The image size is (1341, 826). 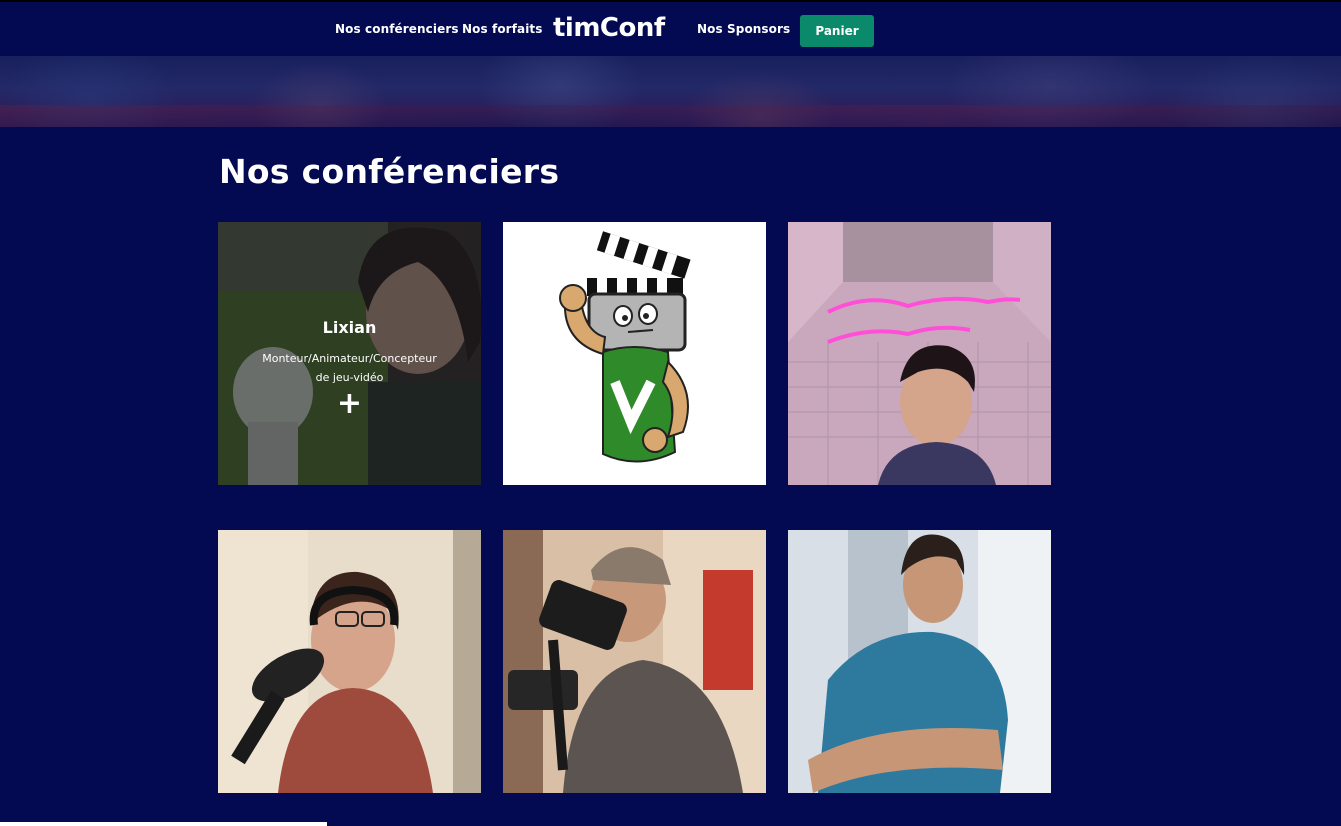 I want to click on nav-link-speakers: Nos conférenciers, so click(x=397, y=29).